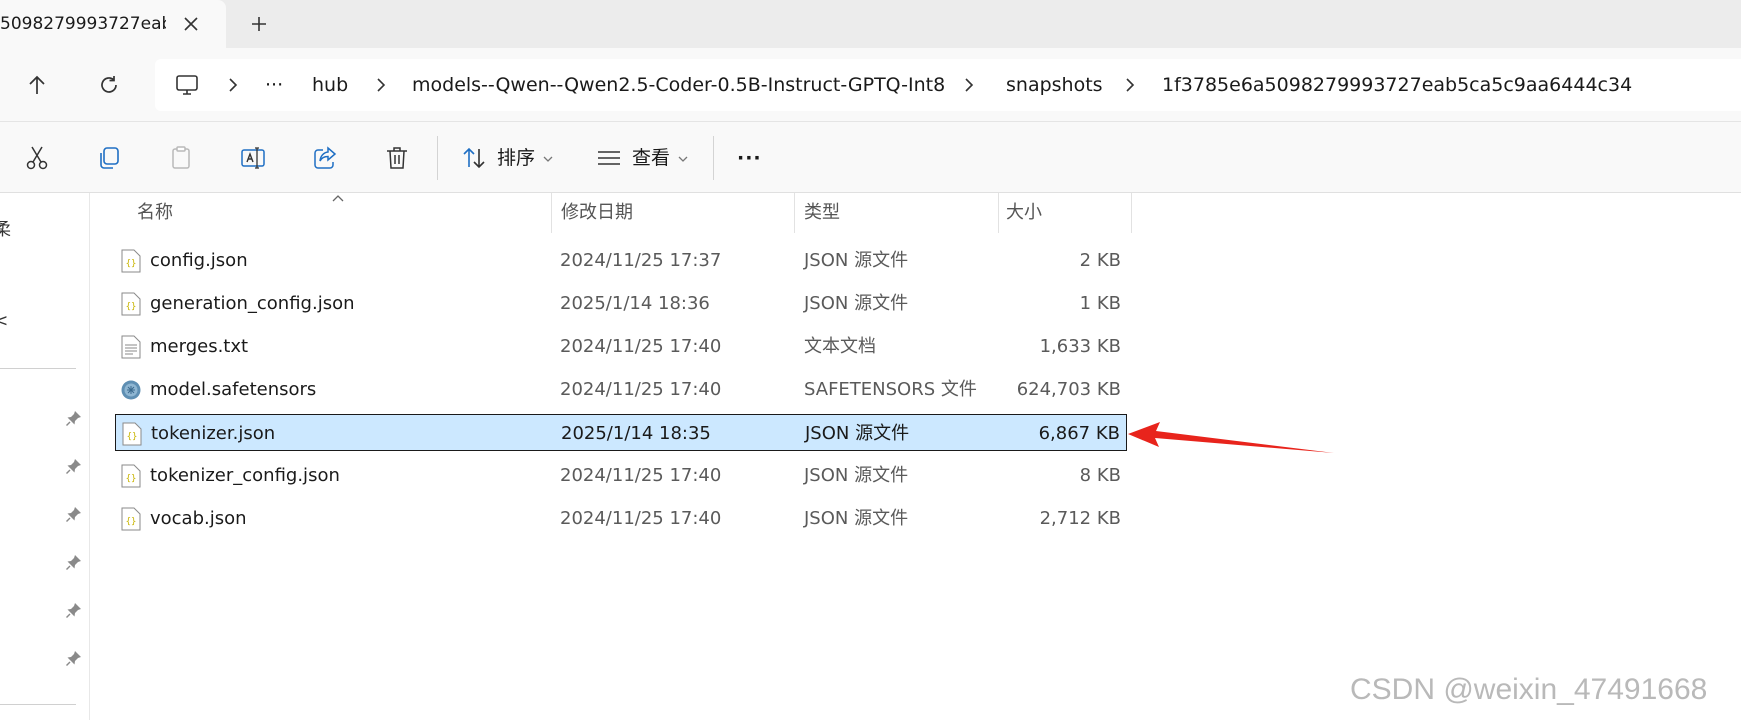 This screenshot has height=720, width=1741. What do you see at coordinates (198, 518) in the screenshot?
I see `file-name: vocab.json` at bounding box center [198, 518].